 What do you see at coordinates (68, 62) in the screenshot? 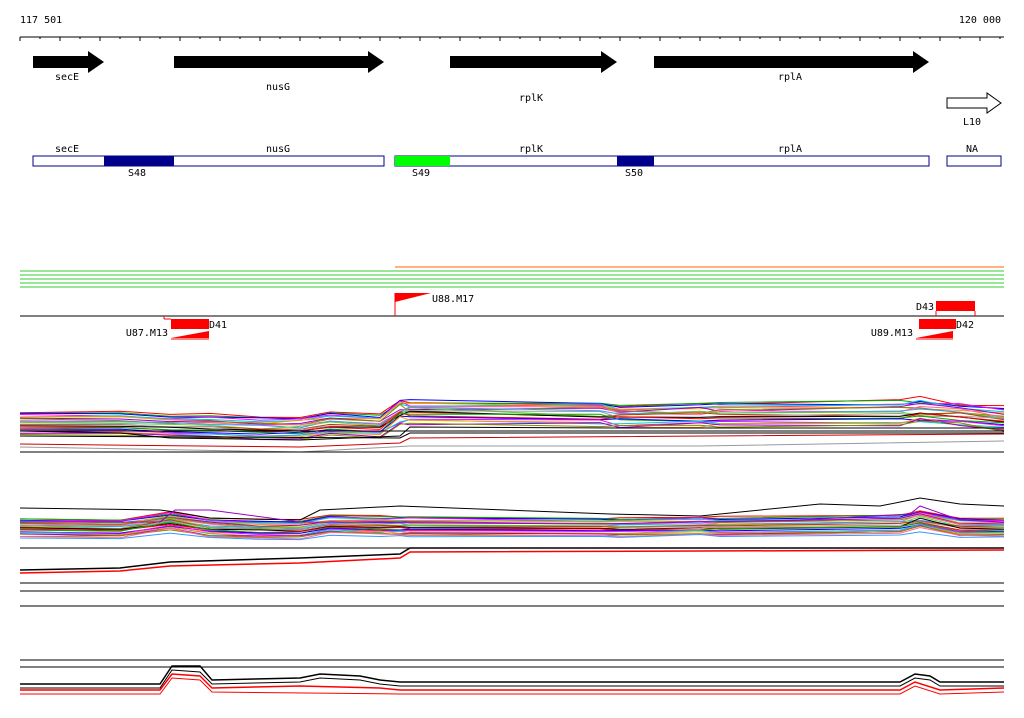
I see `gene-arrow-secE` at bounding box center [68, 62].